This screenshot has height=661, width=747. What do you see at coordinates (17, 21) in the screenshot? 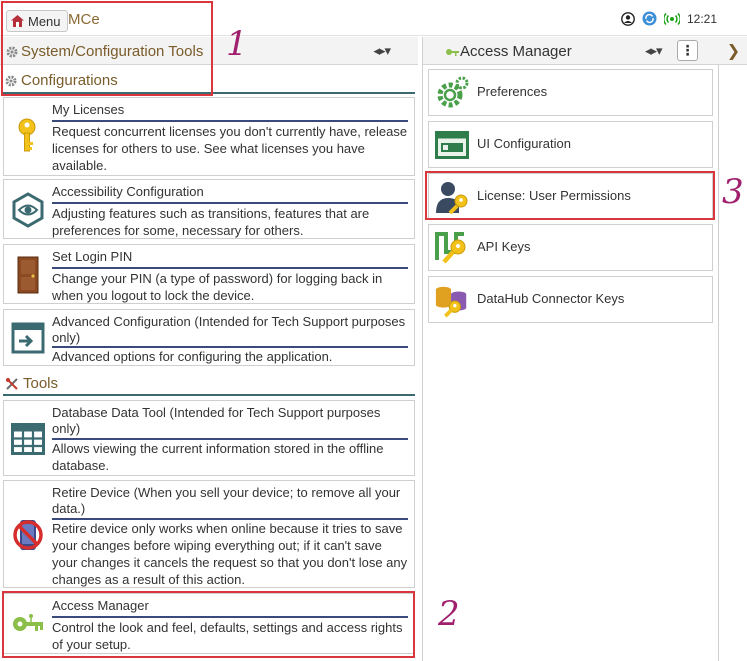
I see `house-icon` at bounding box center [17, 21].